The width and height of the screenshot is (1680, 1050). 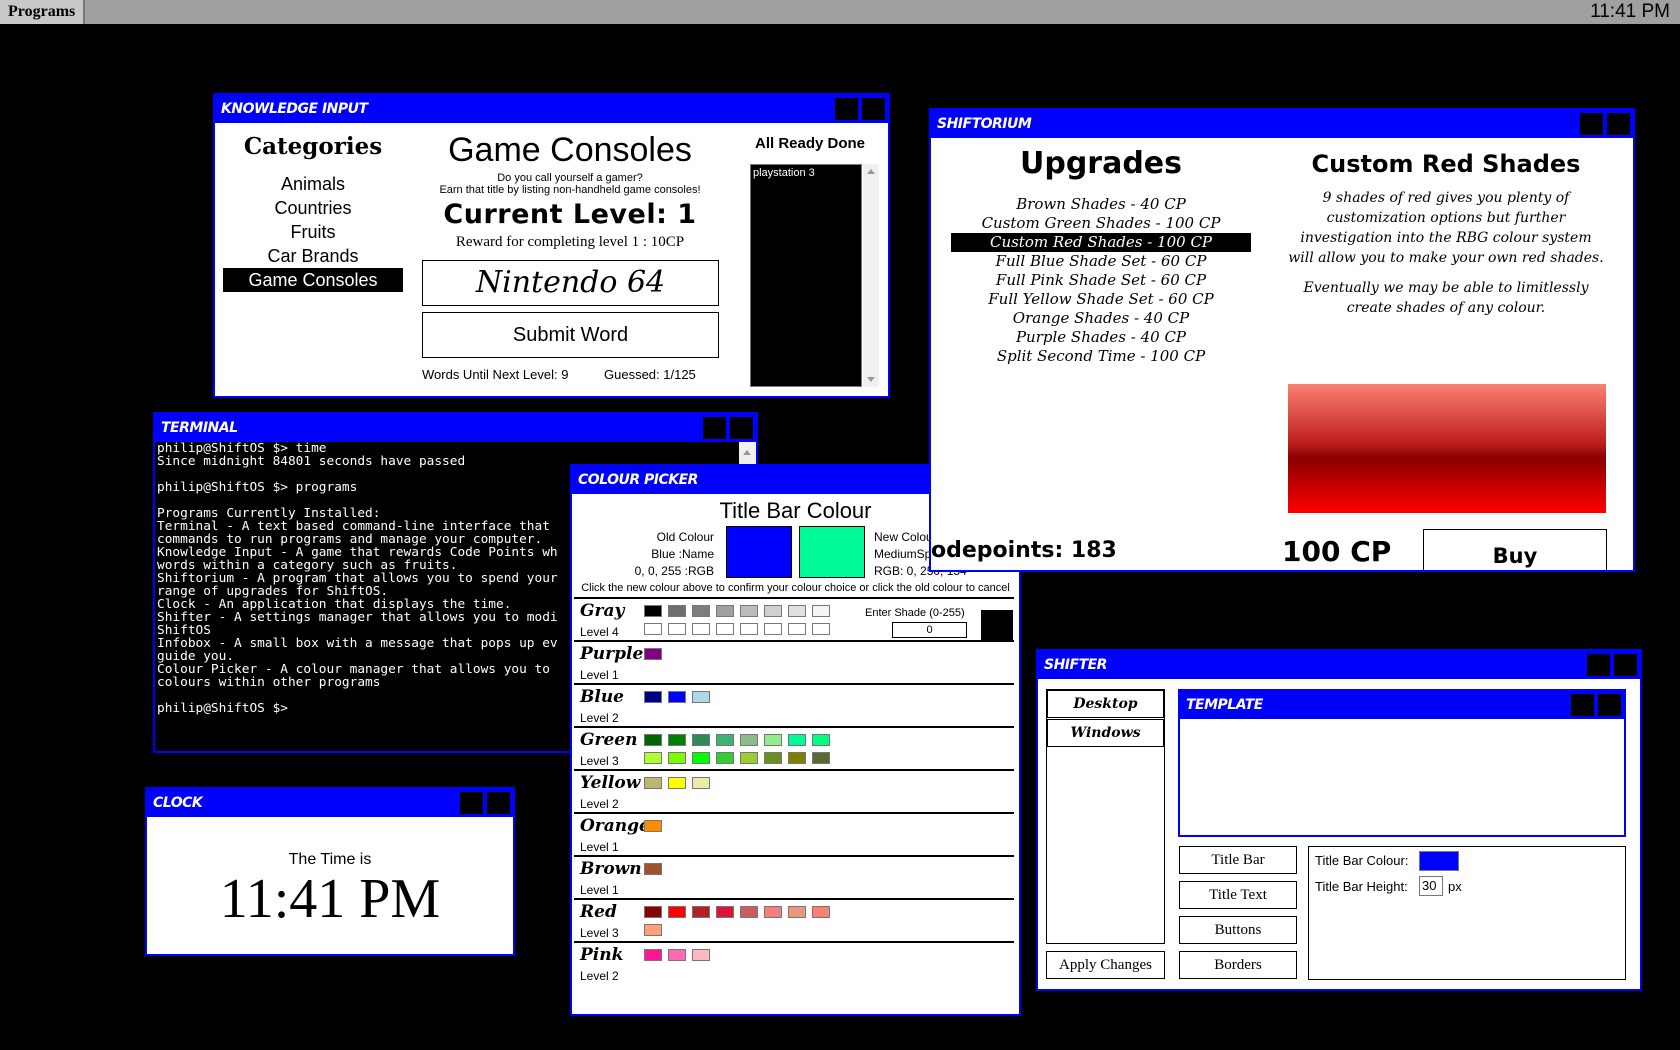 I want to click on title-bar-button: Title Bar, so click(x=1238, y=860).